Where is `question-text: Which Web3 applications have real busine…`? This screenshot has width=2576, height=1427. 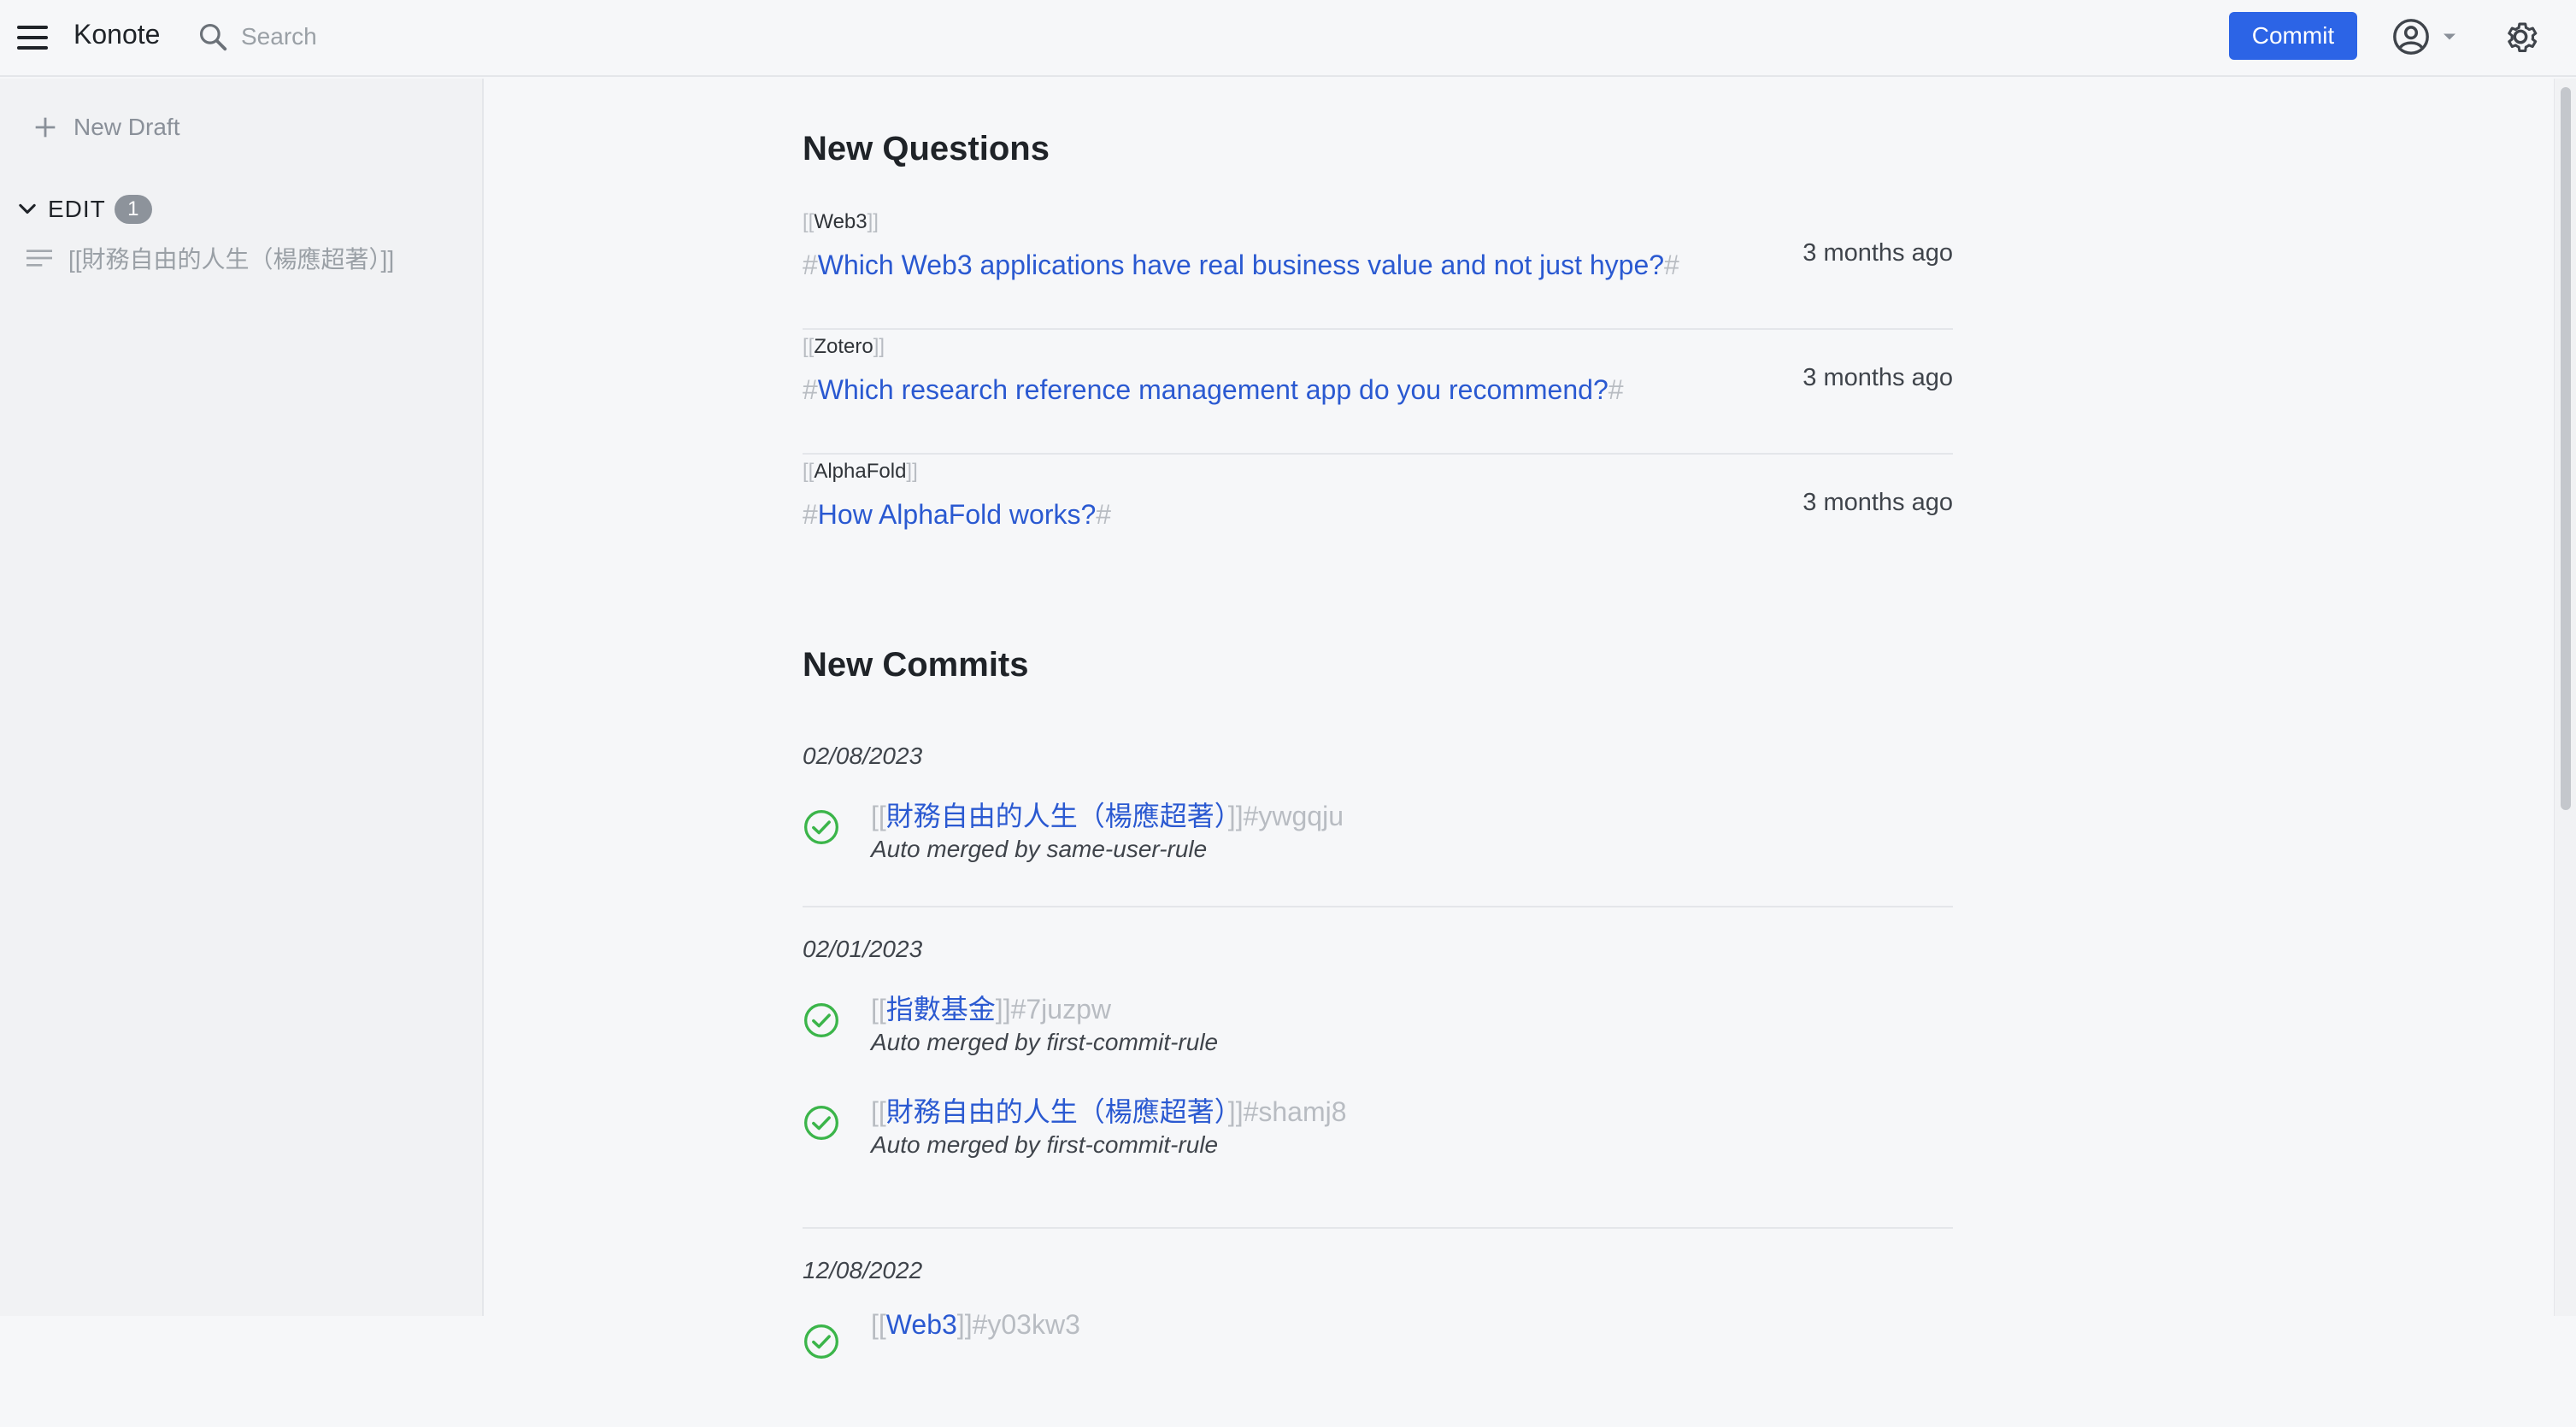 question-text: Which Web3 applications have real busine… is located at coordinates (1241, 265).